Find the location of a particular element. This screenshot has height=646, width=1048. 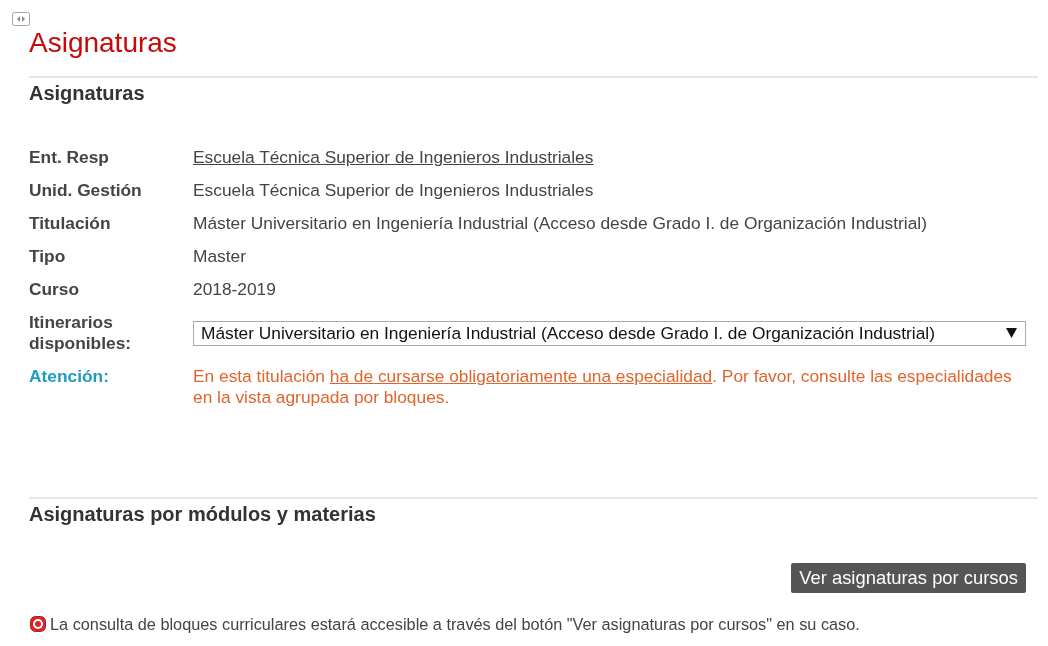

itinerary-dropdown: Máster Universitario en Ingeniería Industrial (Acceso desde Grado I. de Organización Industrial) is located at coordinates (609, 333).